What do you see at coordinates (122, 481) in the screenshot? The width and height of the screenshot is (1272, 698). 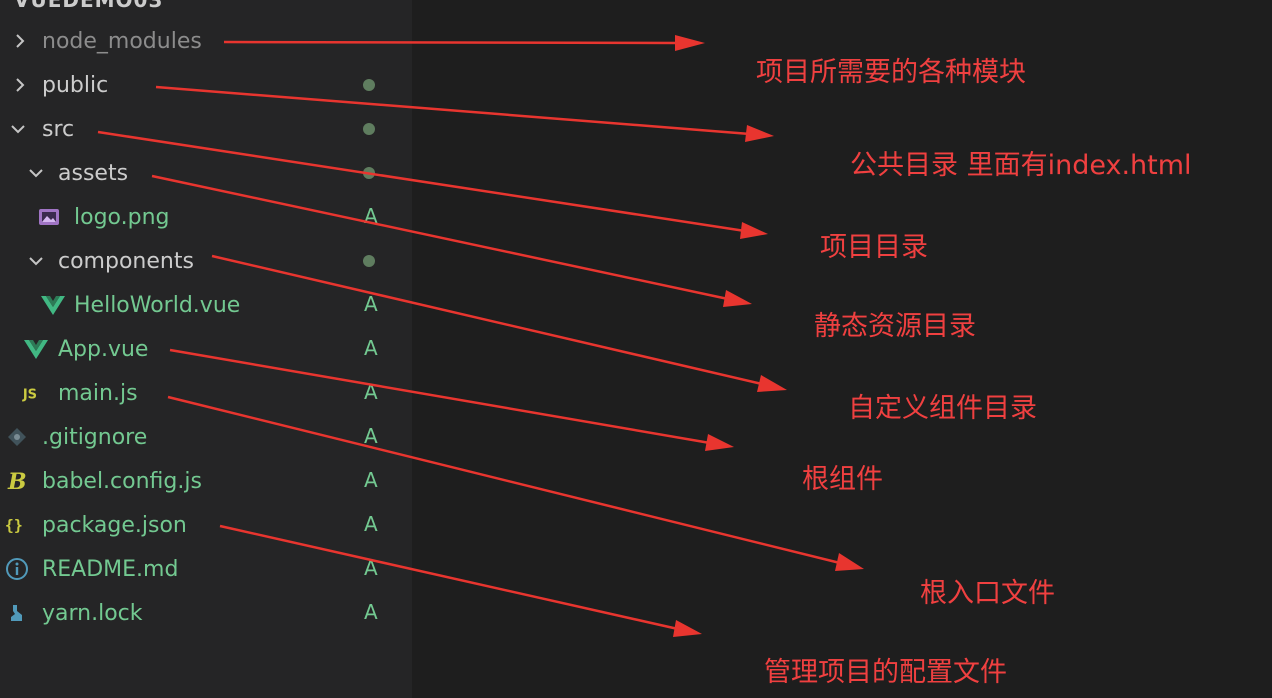 I see `tree-item-label: babel.config.js` at bounding box center [122, 481].